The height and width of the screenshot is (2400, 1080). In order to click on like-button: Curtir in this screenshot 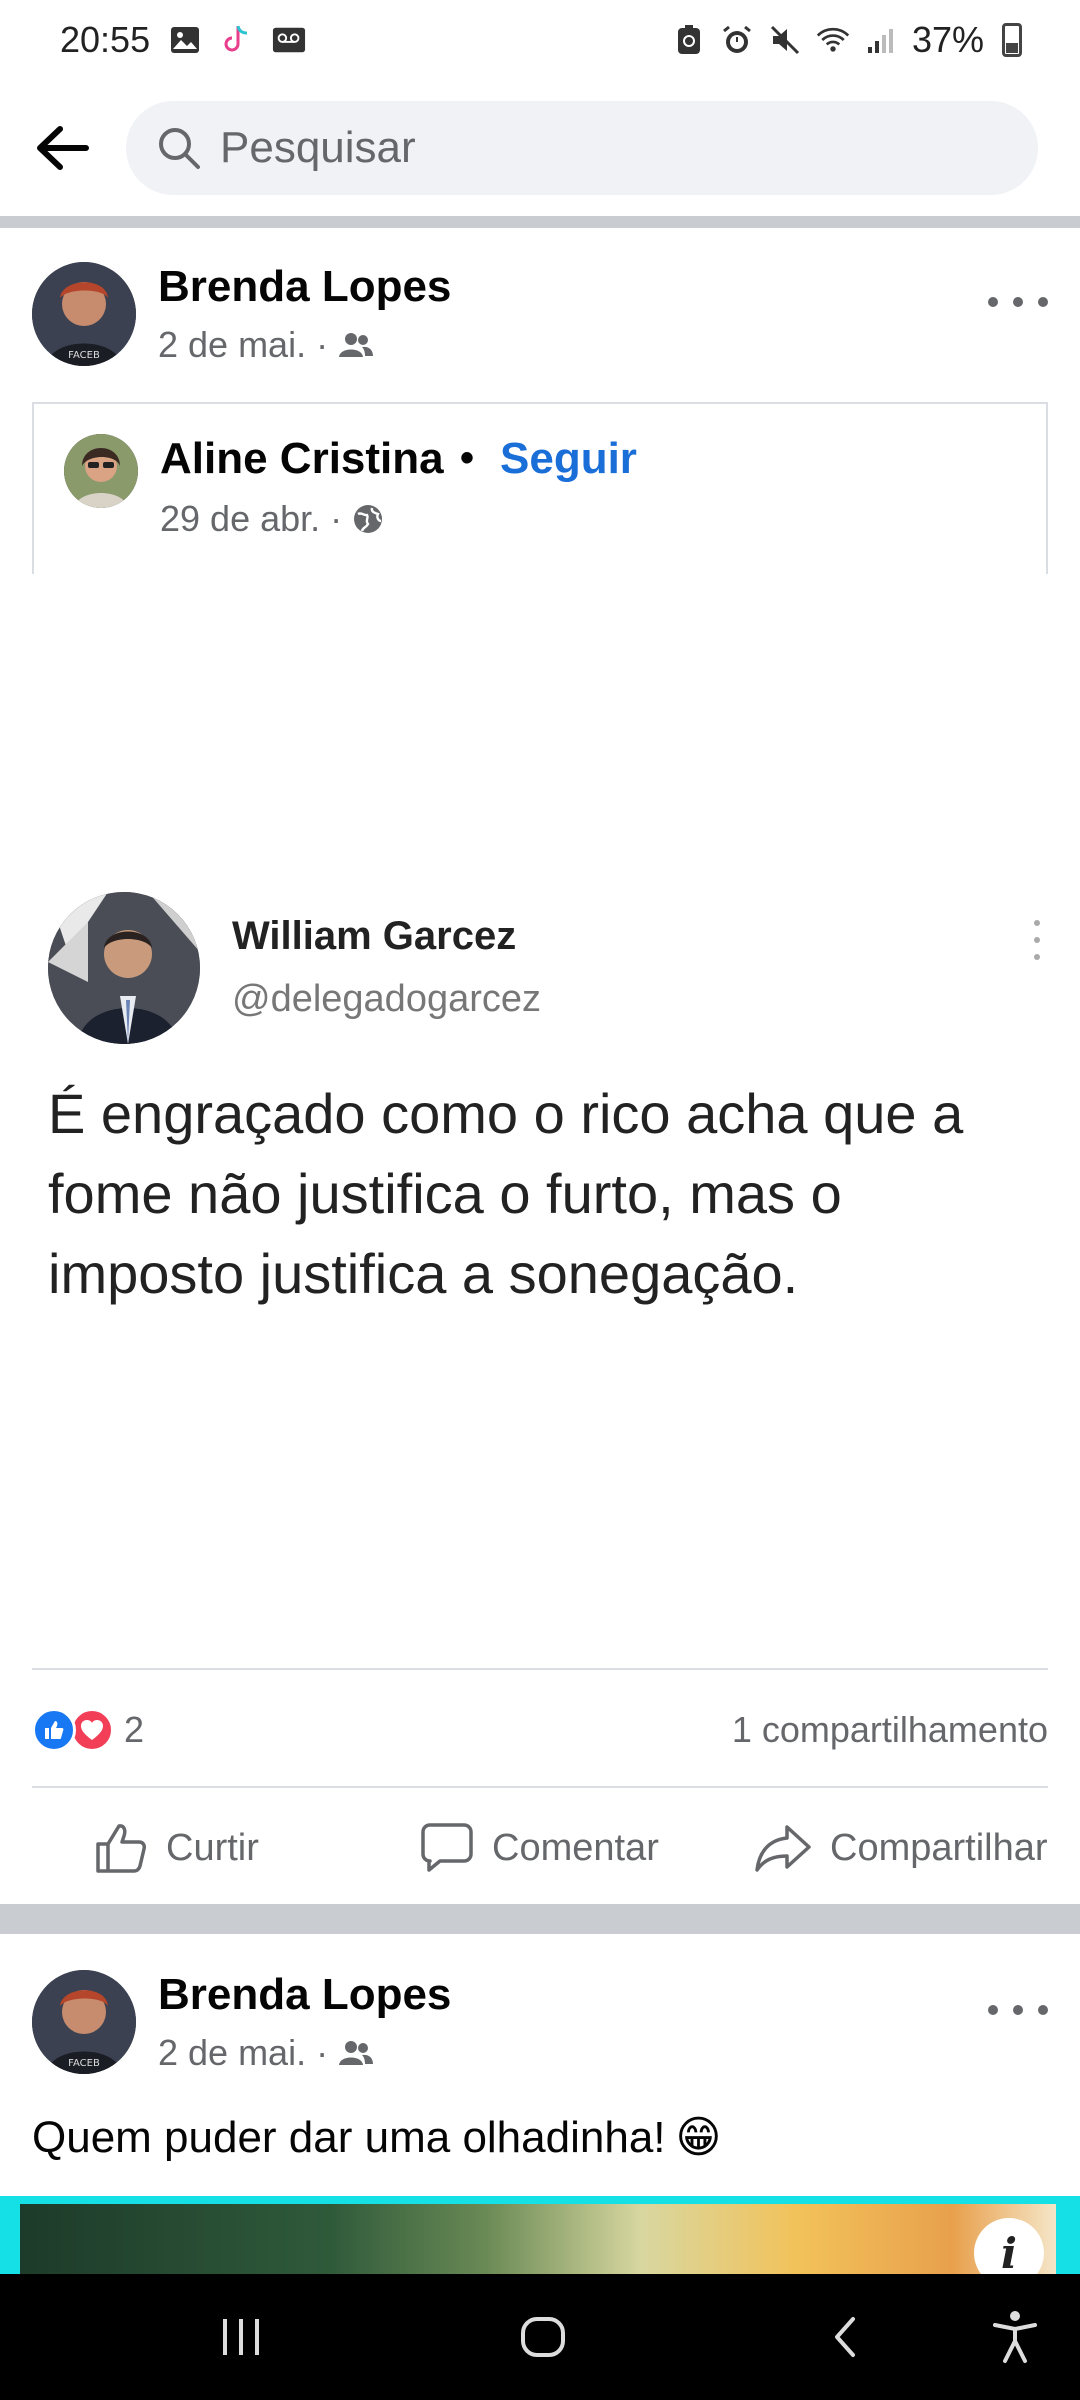, I will do `click(194, 1848)`.